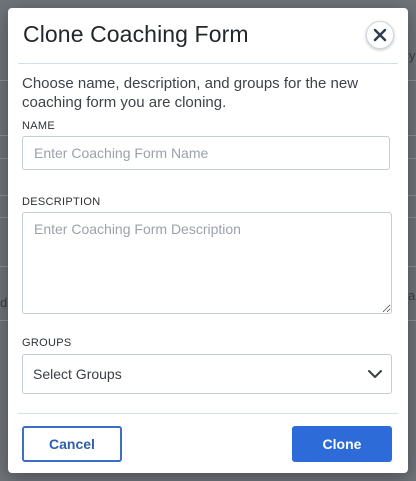 The width and height of the screenshot is (416, 481). What do you see at coordinates (342, 444) in the screenshot?
I see `clone-button: Clone` at bounding box center [342, 444].